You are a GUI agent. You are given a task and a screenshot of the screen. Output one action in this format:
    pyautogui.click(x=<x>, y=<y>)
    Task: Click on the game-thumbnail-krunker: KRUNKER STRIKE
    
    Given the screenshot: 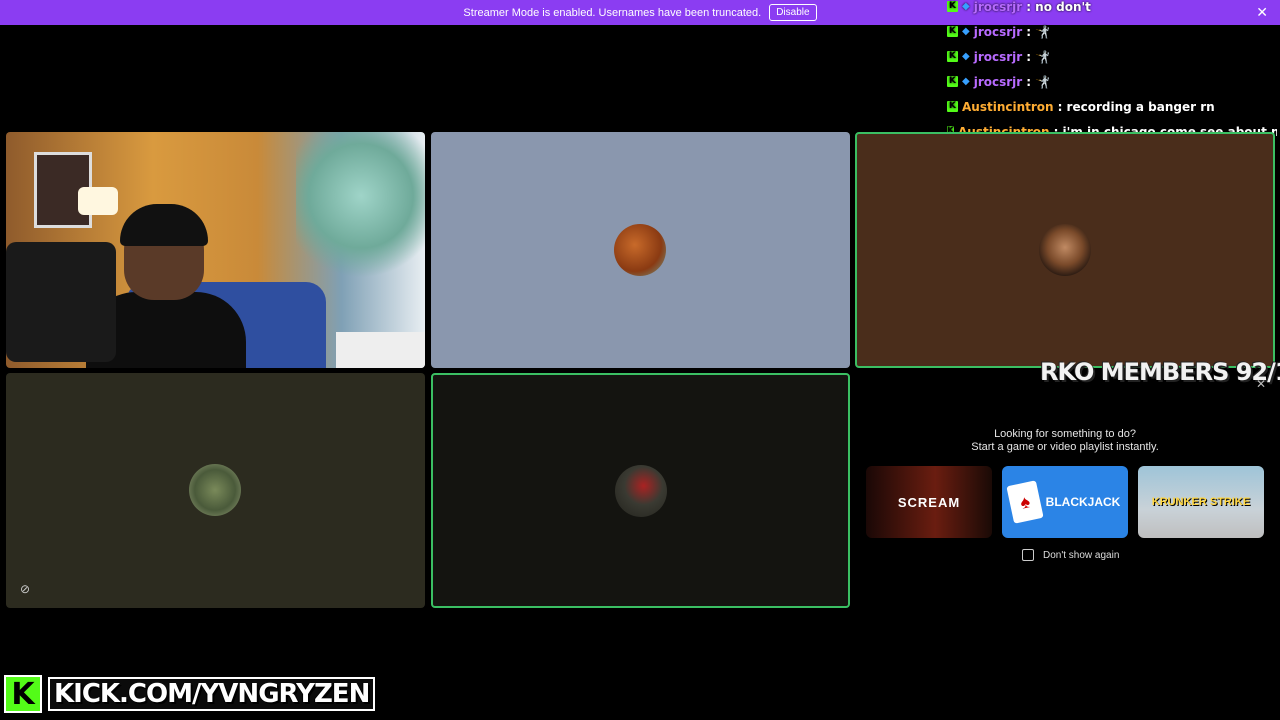 What is the action you would take?
    pyautogui.click(x=1201, y=502)
    